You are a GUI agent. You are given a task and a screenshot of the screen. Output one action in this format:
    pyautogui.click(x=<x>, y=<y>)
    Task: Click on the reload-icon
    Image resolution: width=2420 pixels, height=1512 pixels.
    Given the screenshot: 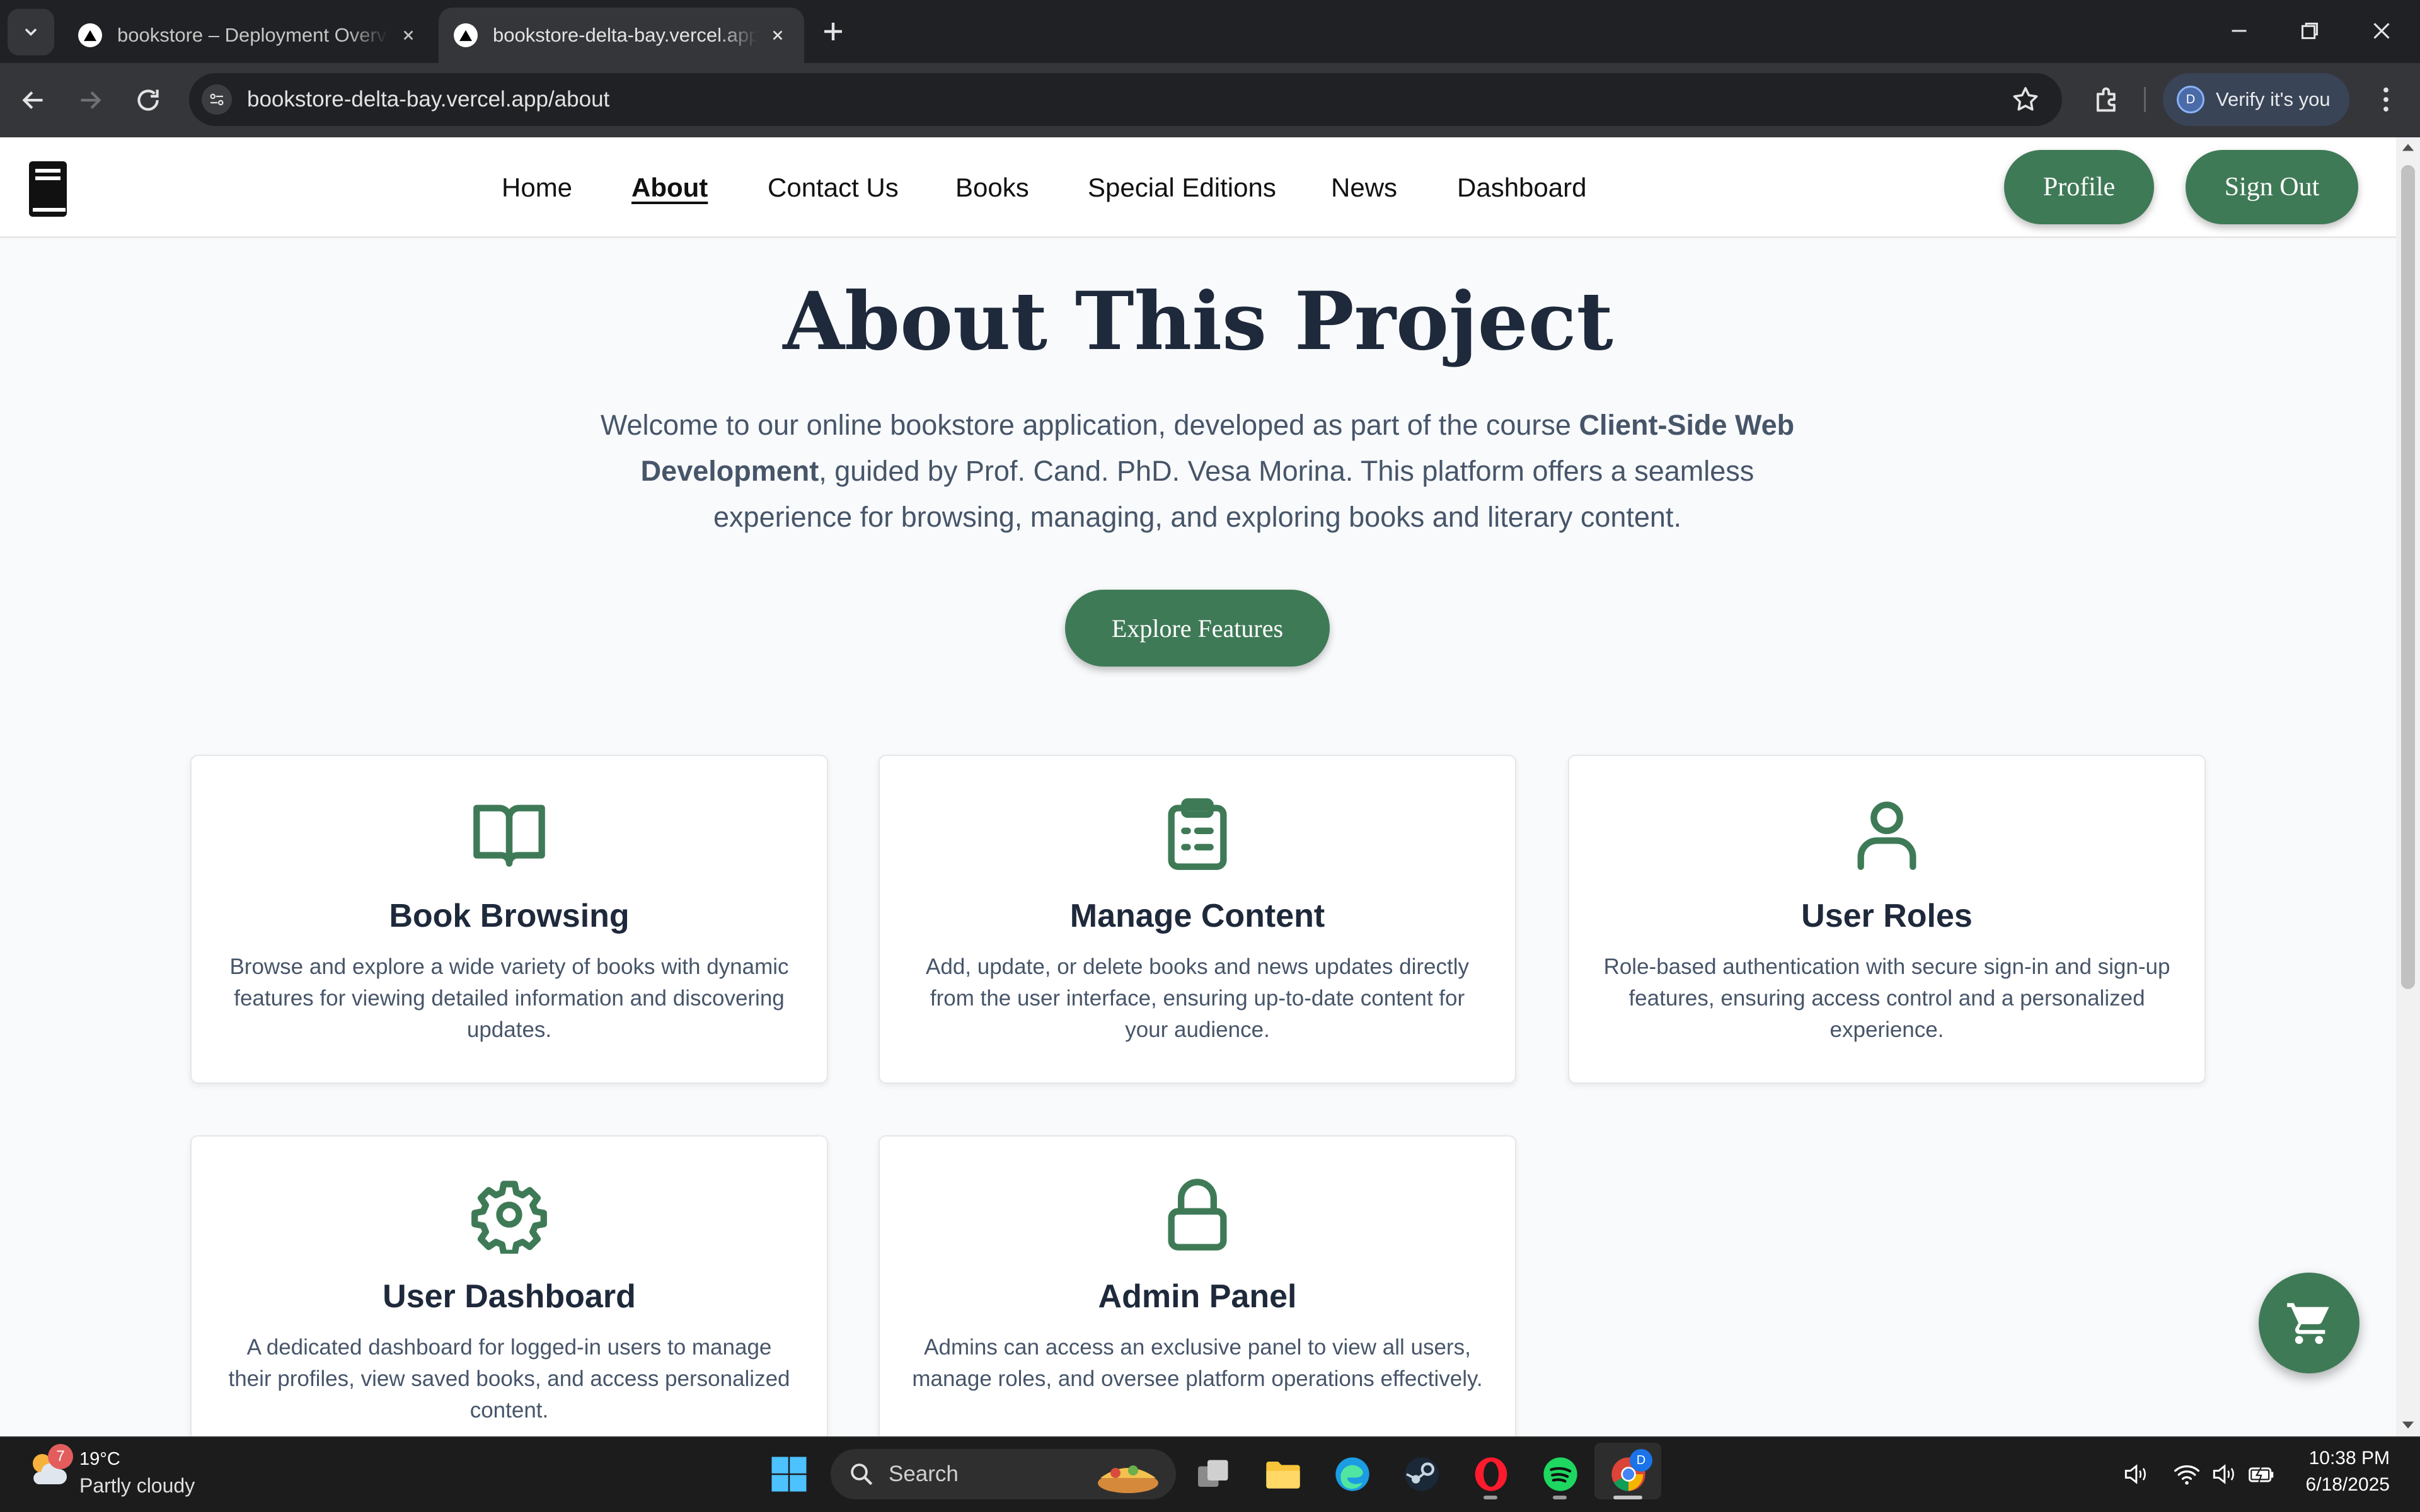 What is the action you would take?
    pyautogui.click(x=148, y=100)
    